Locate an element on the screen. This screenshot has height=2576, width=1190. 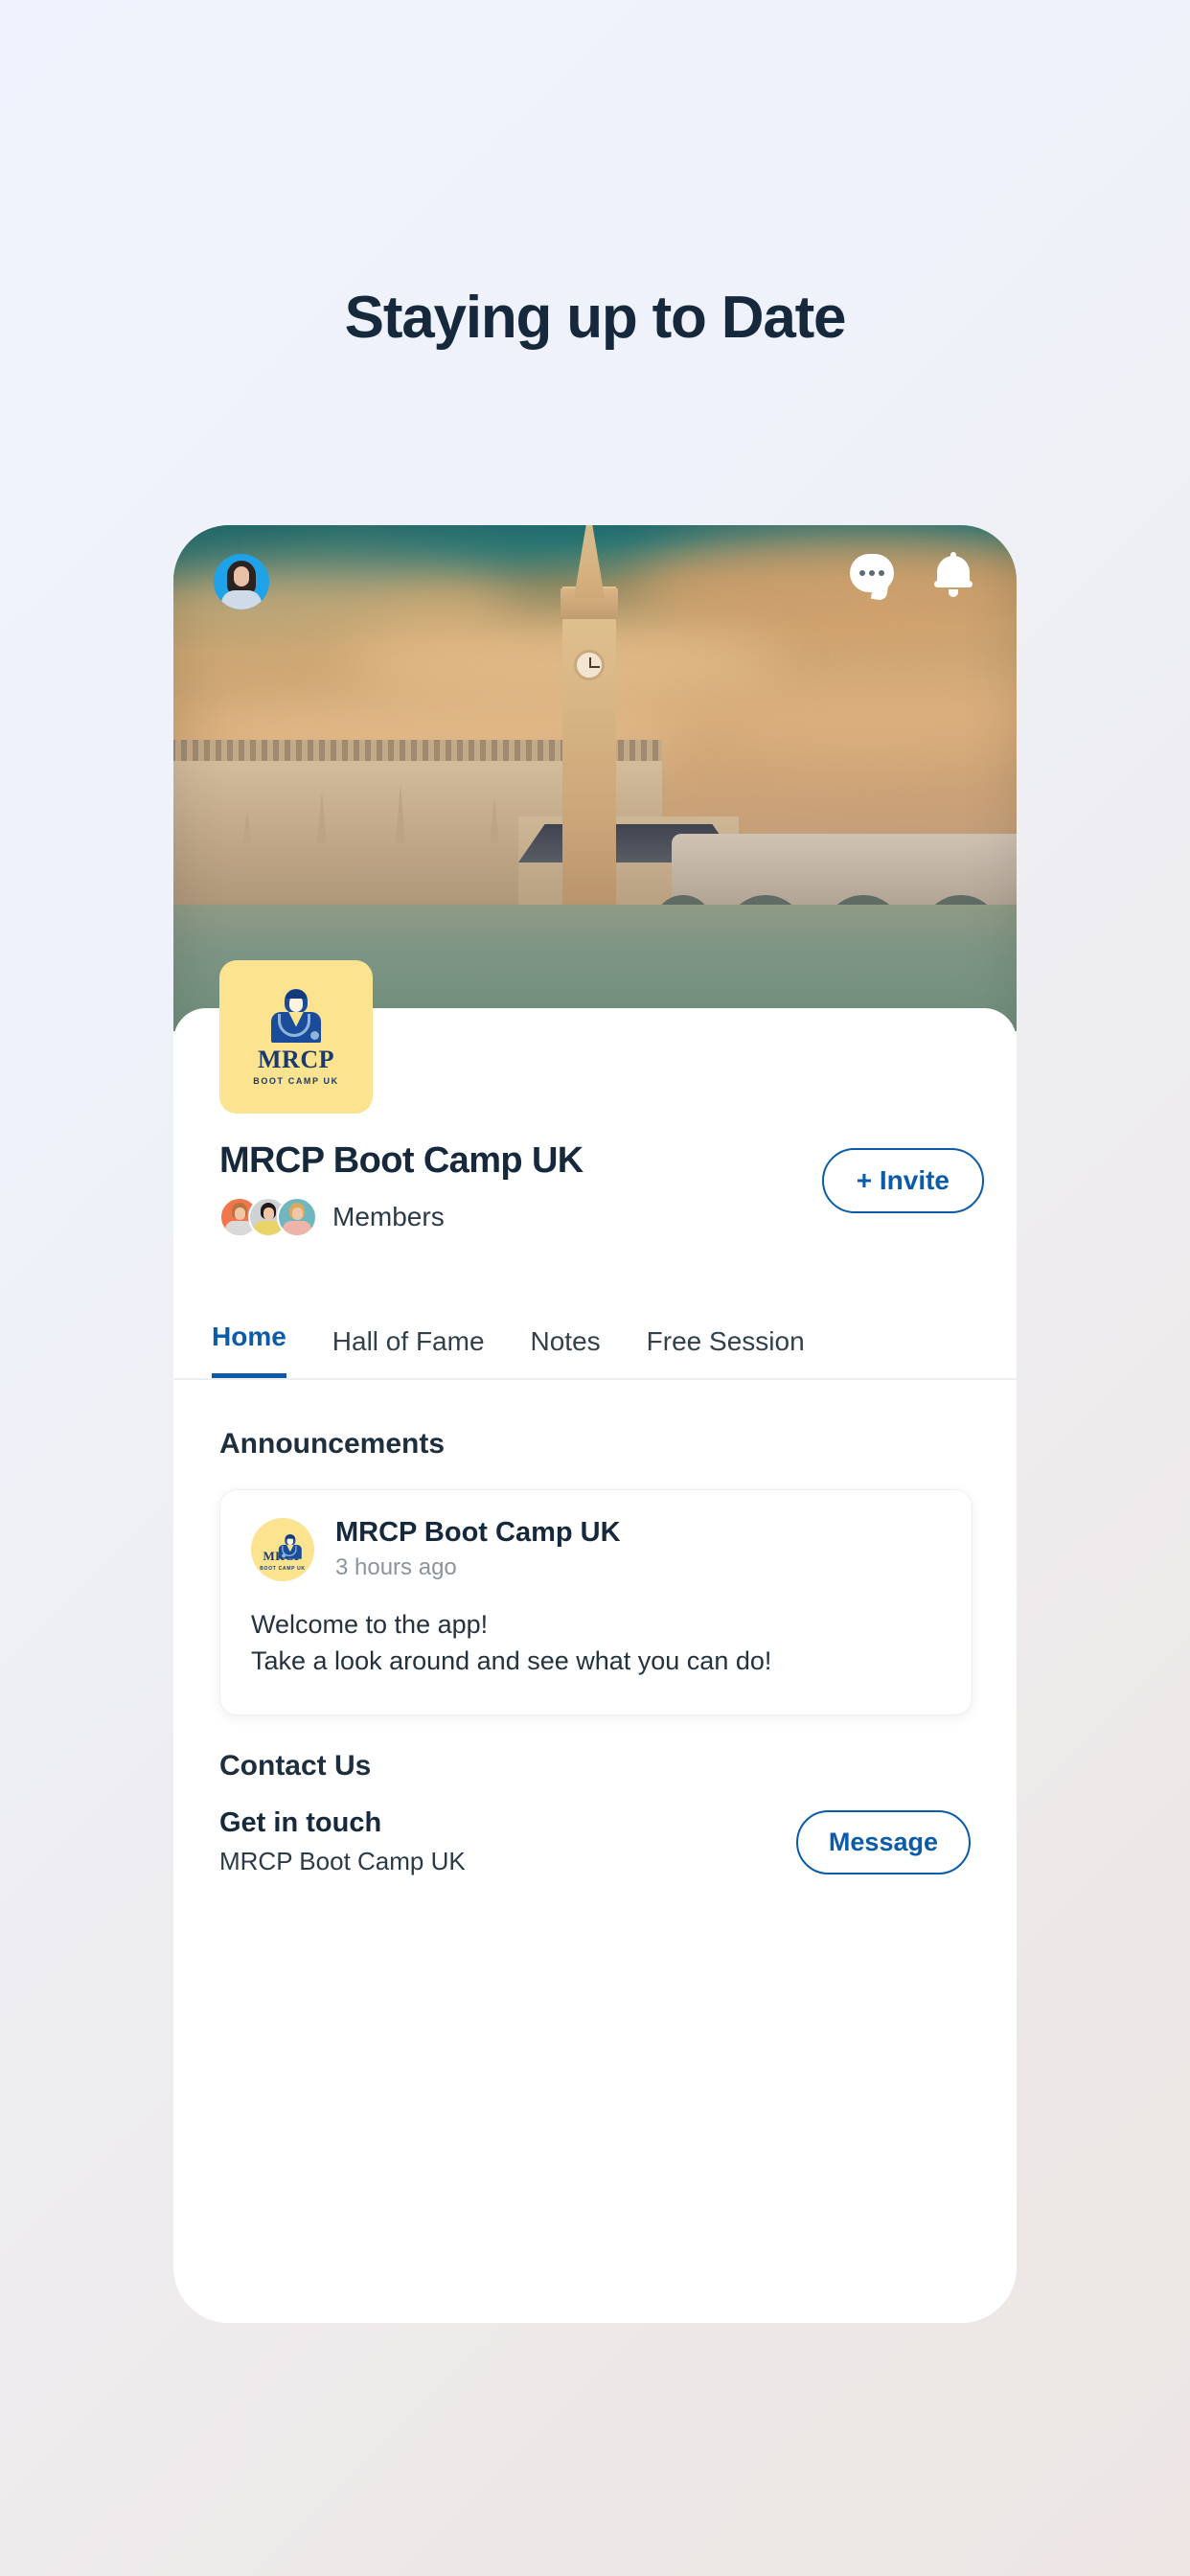
org-logo-tile: MRCP BOOT CAMP UK is located at coordinates (296, 1037).